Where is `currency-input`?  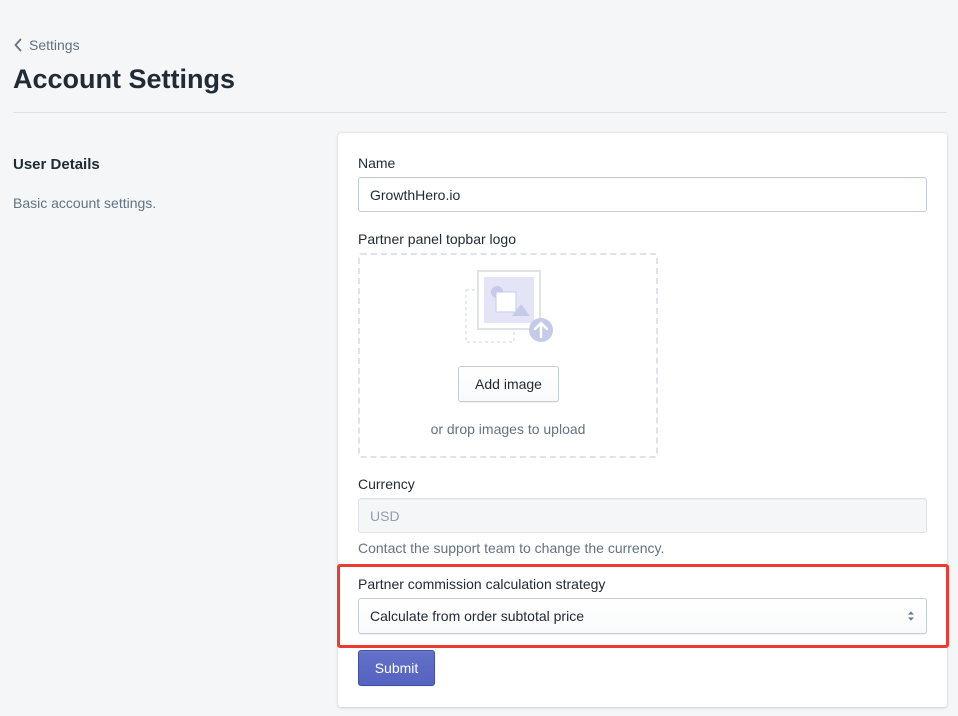 currency-input is located at coordinates (642, 515).